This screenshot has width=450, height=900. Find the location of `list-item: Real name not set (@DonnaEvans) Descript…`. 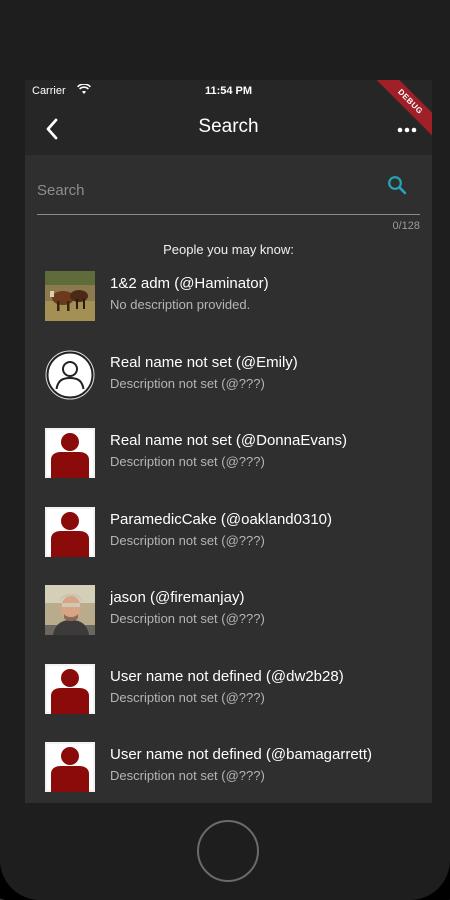

list-item: Real name not set (@DonnaEvans) Descript… is located at coordinates (228, 456).